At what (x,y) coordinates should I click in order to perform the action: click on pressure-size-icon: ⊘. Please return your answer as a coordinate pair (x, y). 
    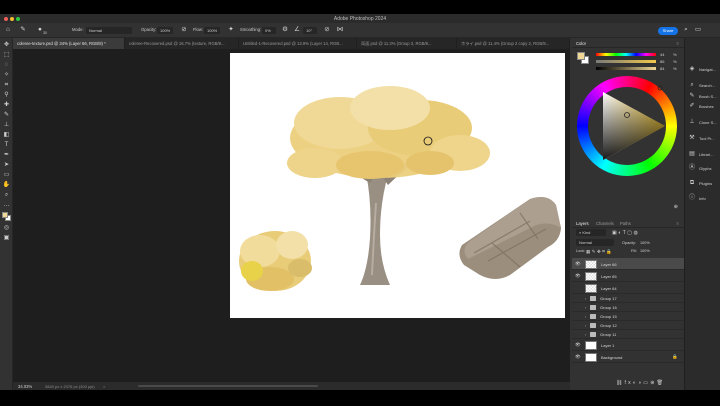
    Looking at the image, I should click on (327, 30).